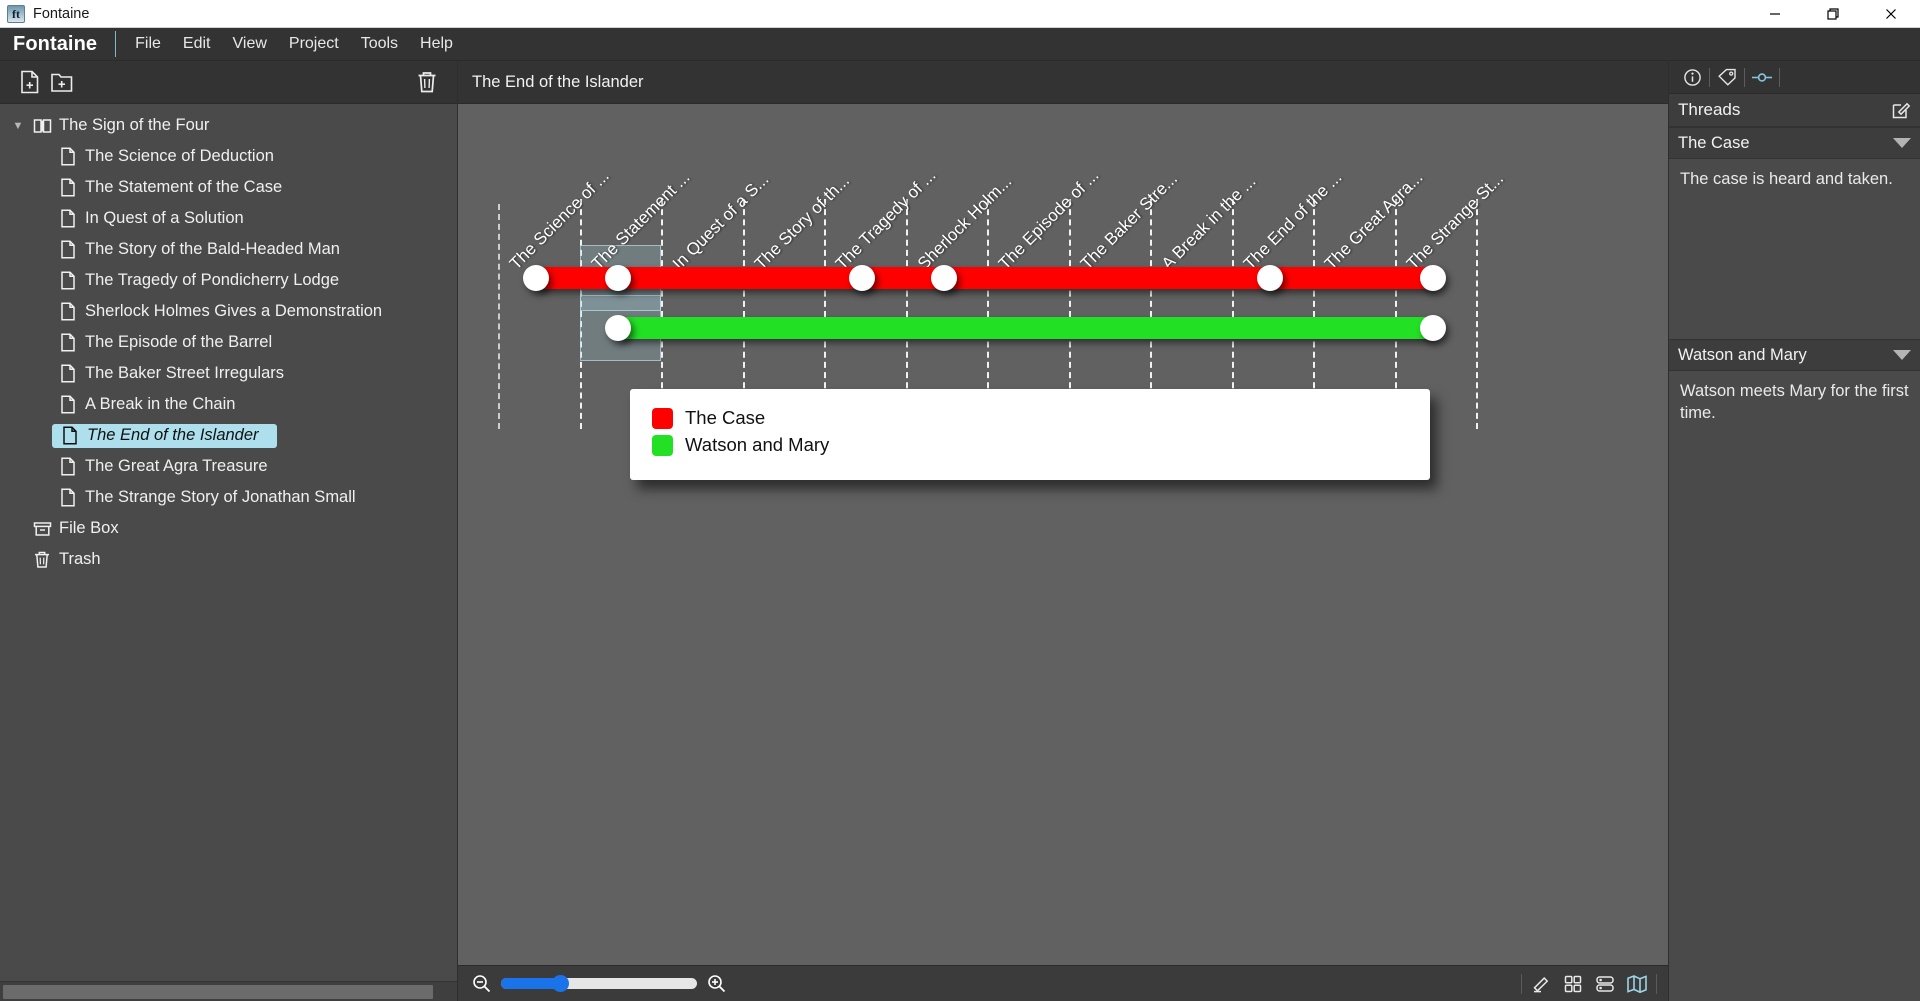 The image size is (1920, 1001). What do you see at coordinates (228, 342) in the screenshot?
I see `tree-item-the-episode-of-the-barrel: The Episode of the Barrel` at bounding box center [228, 342].